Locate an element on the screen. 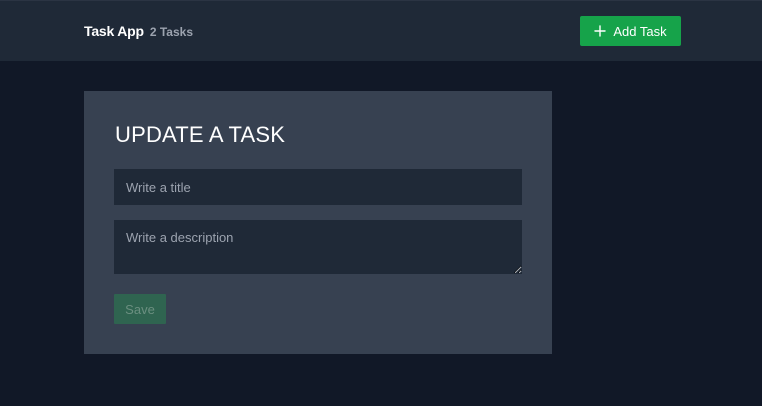 The height and width of the screenshot is (406, 762). app-title: Task App is located at coordinates (114, 31).